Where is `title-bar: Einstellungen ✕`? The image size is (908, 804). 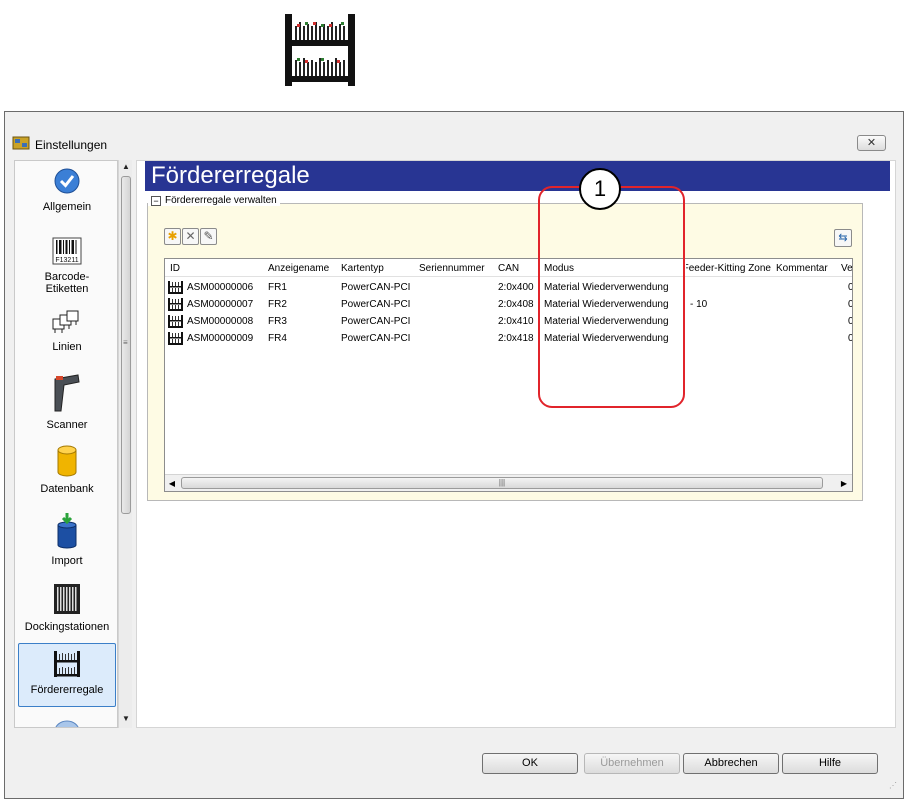 title-bar: Einstellungen ✕ is located at coordinates (454, 135).